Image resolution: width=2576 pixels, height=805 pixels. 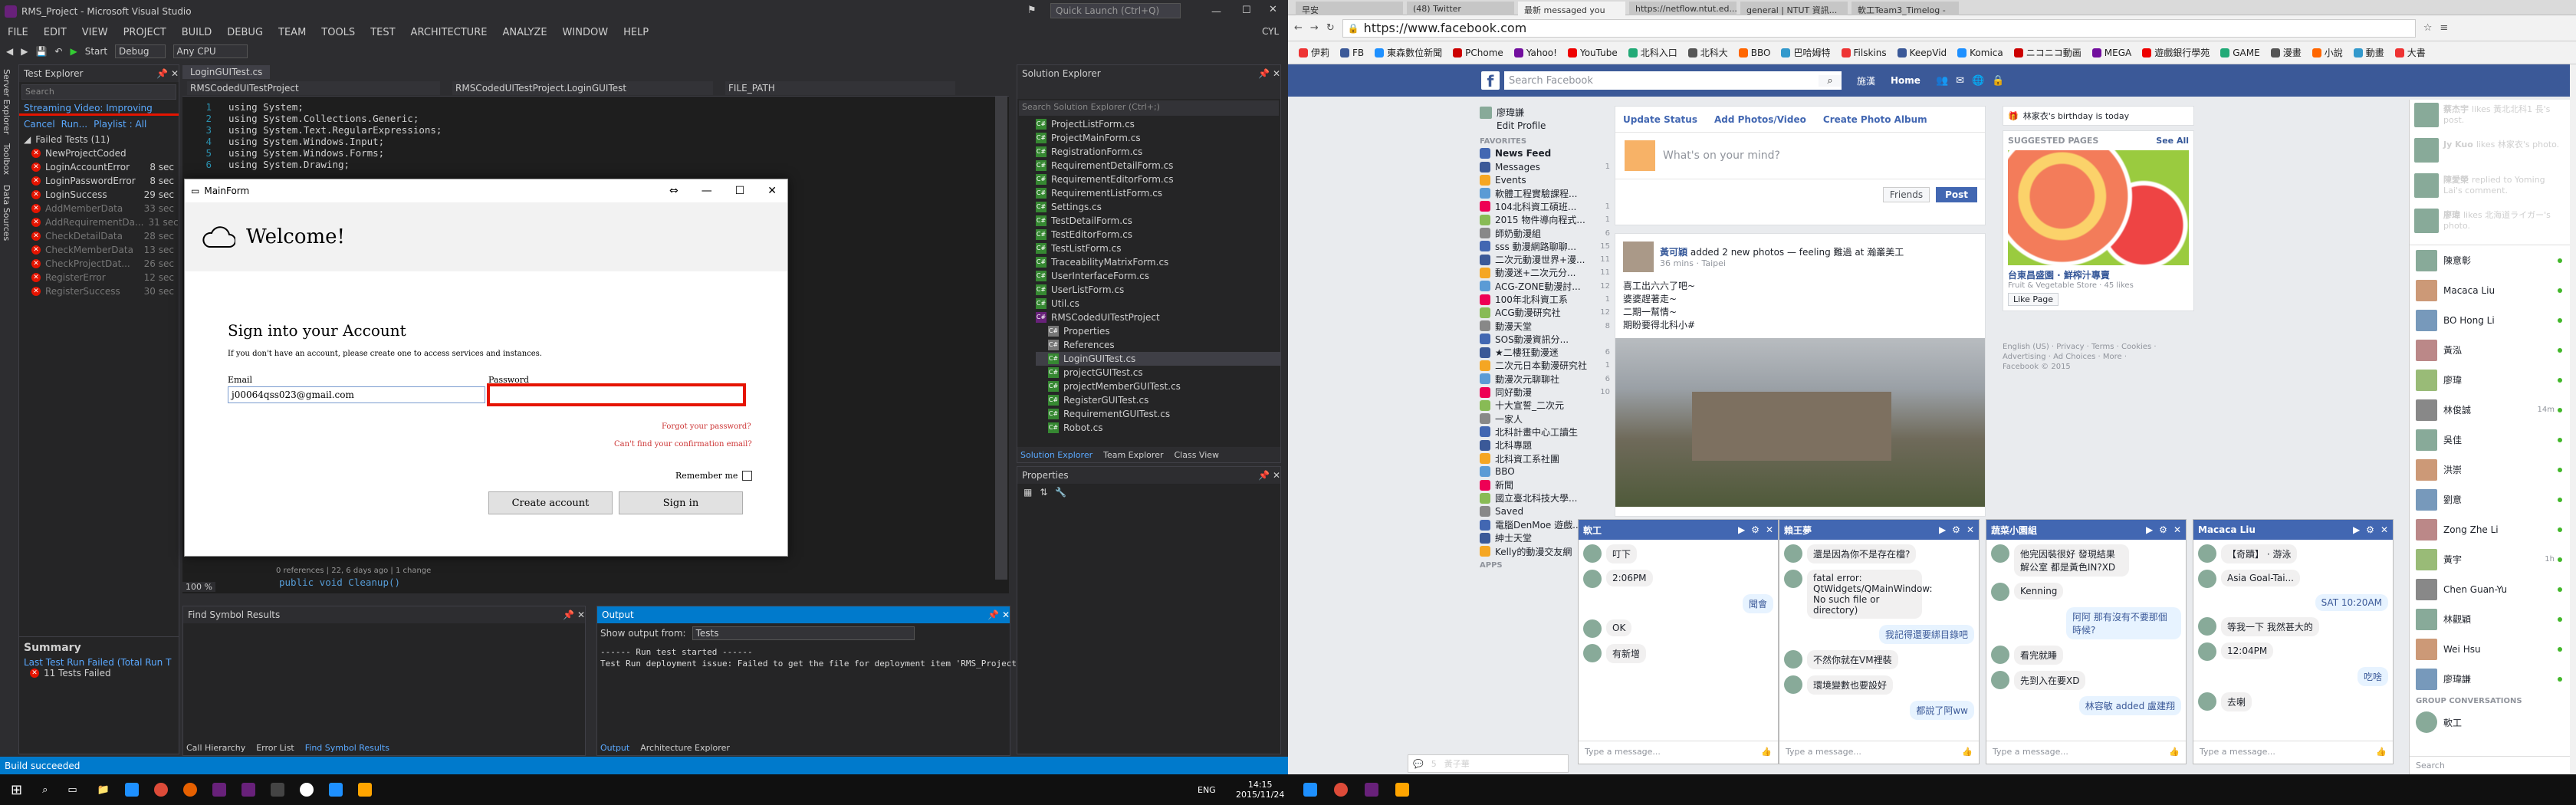 I want to click on form-close-button: ✕, so click(x=772, y=191).